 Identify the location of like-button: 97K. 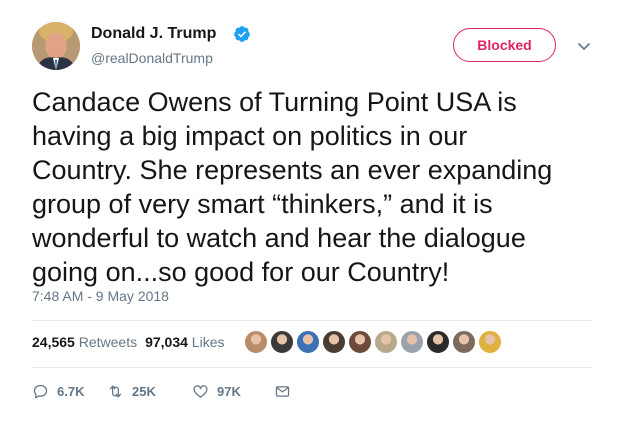
(216, 391).